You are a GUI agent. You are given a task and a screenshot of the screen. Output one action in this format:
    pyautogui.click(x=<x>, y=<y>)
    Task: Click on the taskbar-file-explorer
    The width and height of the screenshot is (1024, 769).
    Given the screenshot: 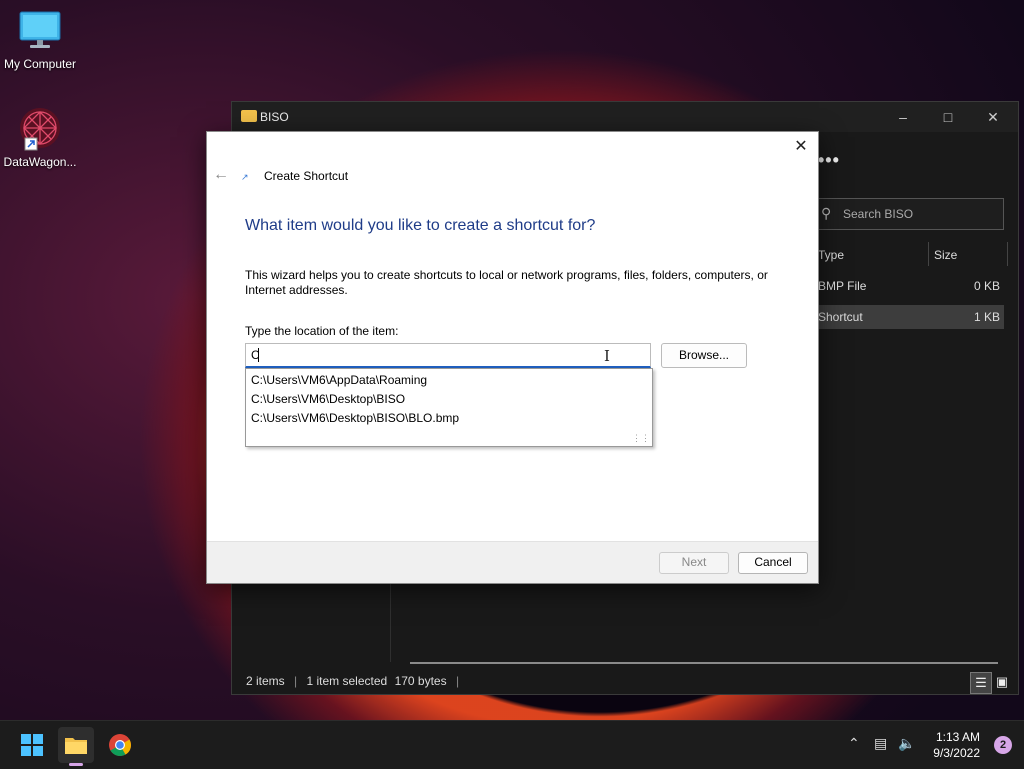 What is the action you would take?
    pyautogui.click(x=76, y=746)
    